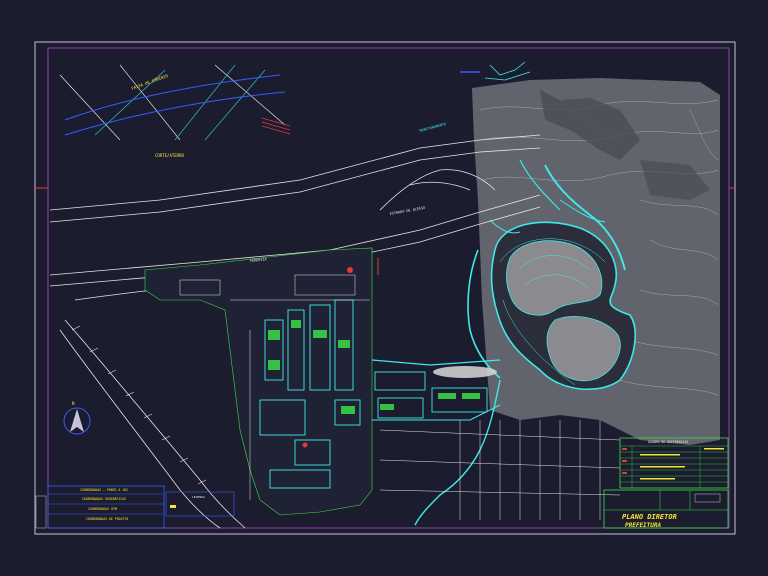 This screenshot has width=768, height=576. What do you see at coordinates (73, 403) in the screenshot?
I see `svg-text: N` at bounding box center [73, 403].